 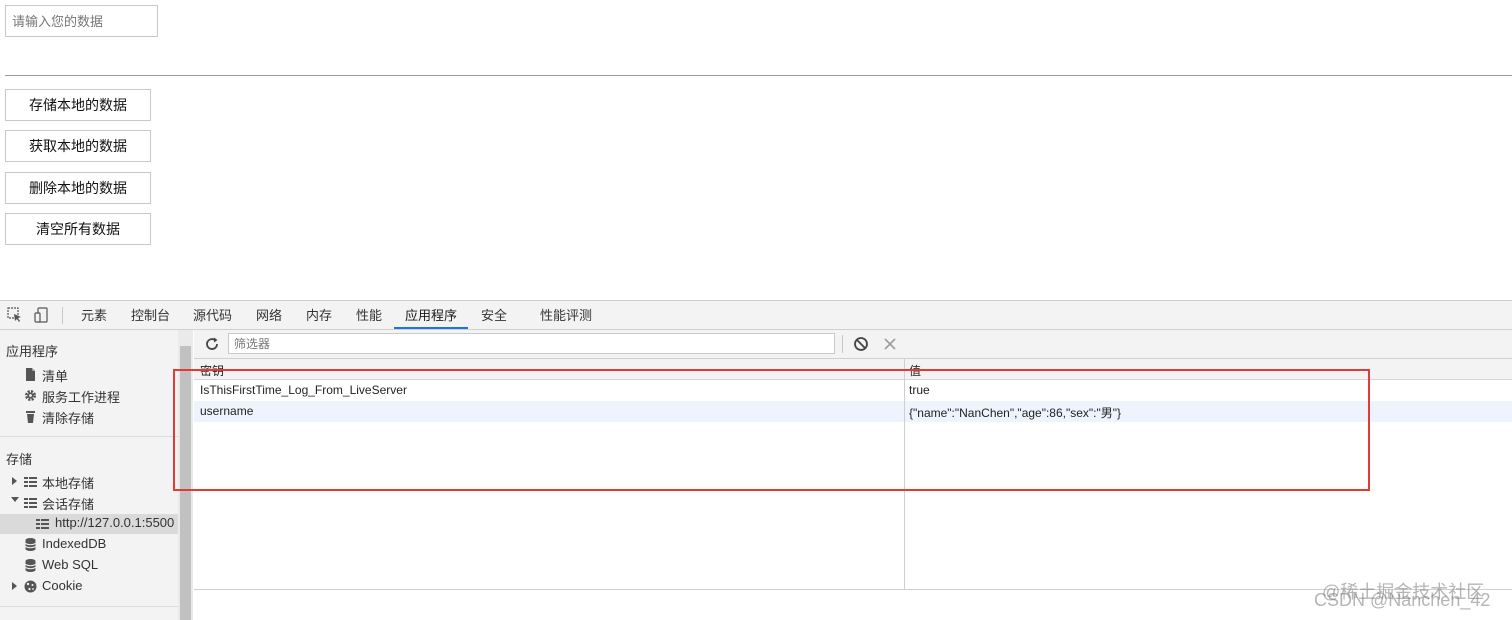 What do you see at coordinates (81, 21) in the screenshot?
I see `data-input` at bounding box center [81, 21].